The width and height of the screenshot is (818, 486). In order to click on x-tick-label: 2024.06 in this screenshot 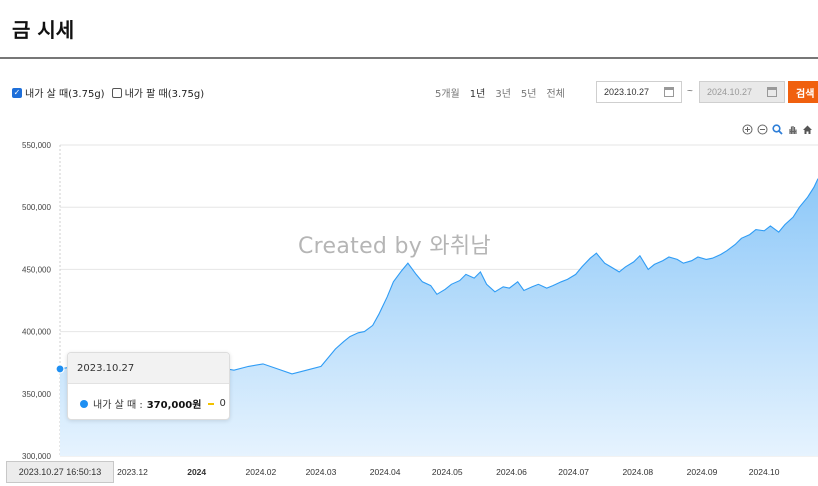, I will do `click(511, 472)`.